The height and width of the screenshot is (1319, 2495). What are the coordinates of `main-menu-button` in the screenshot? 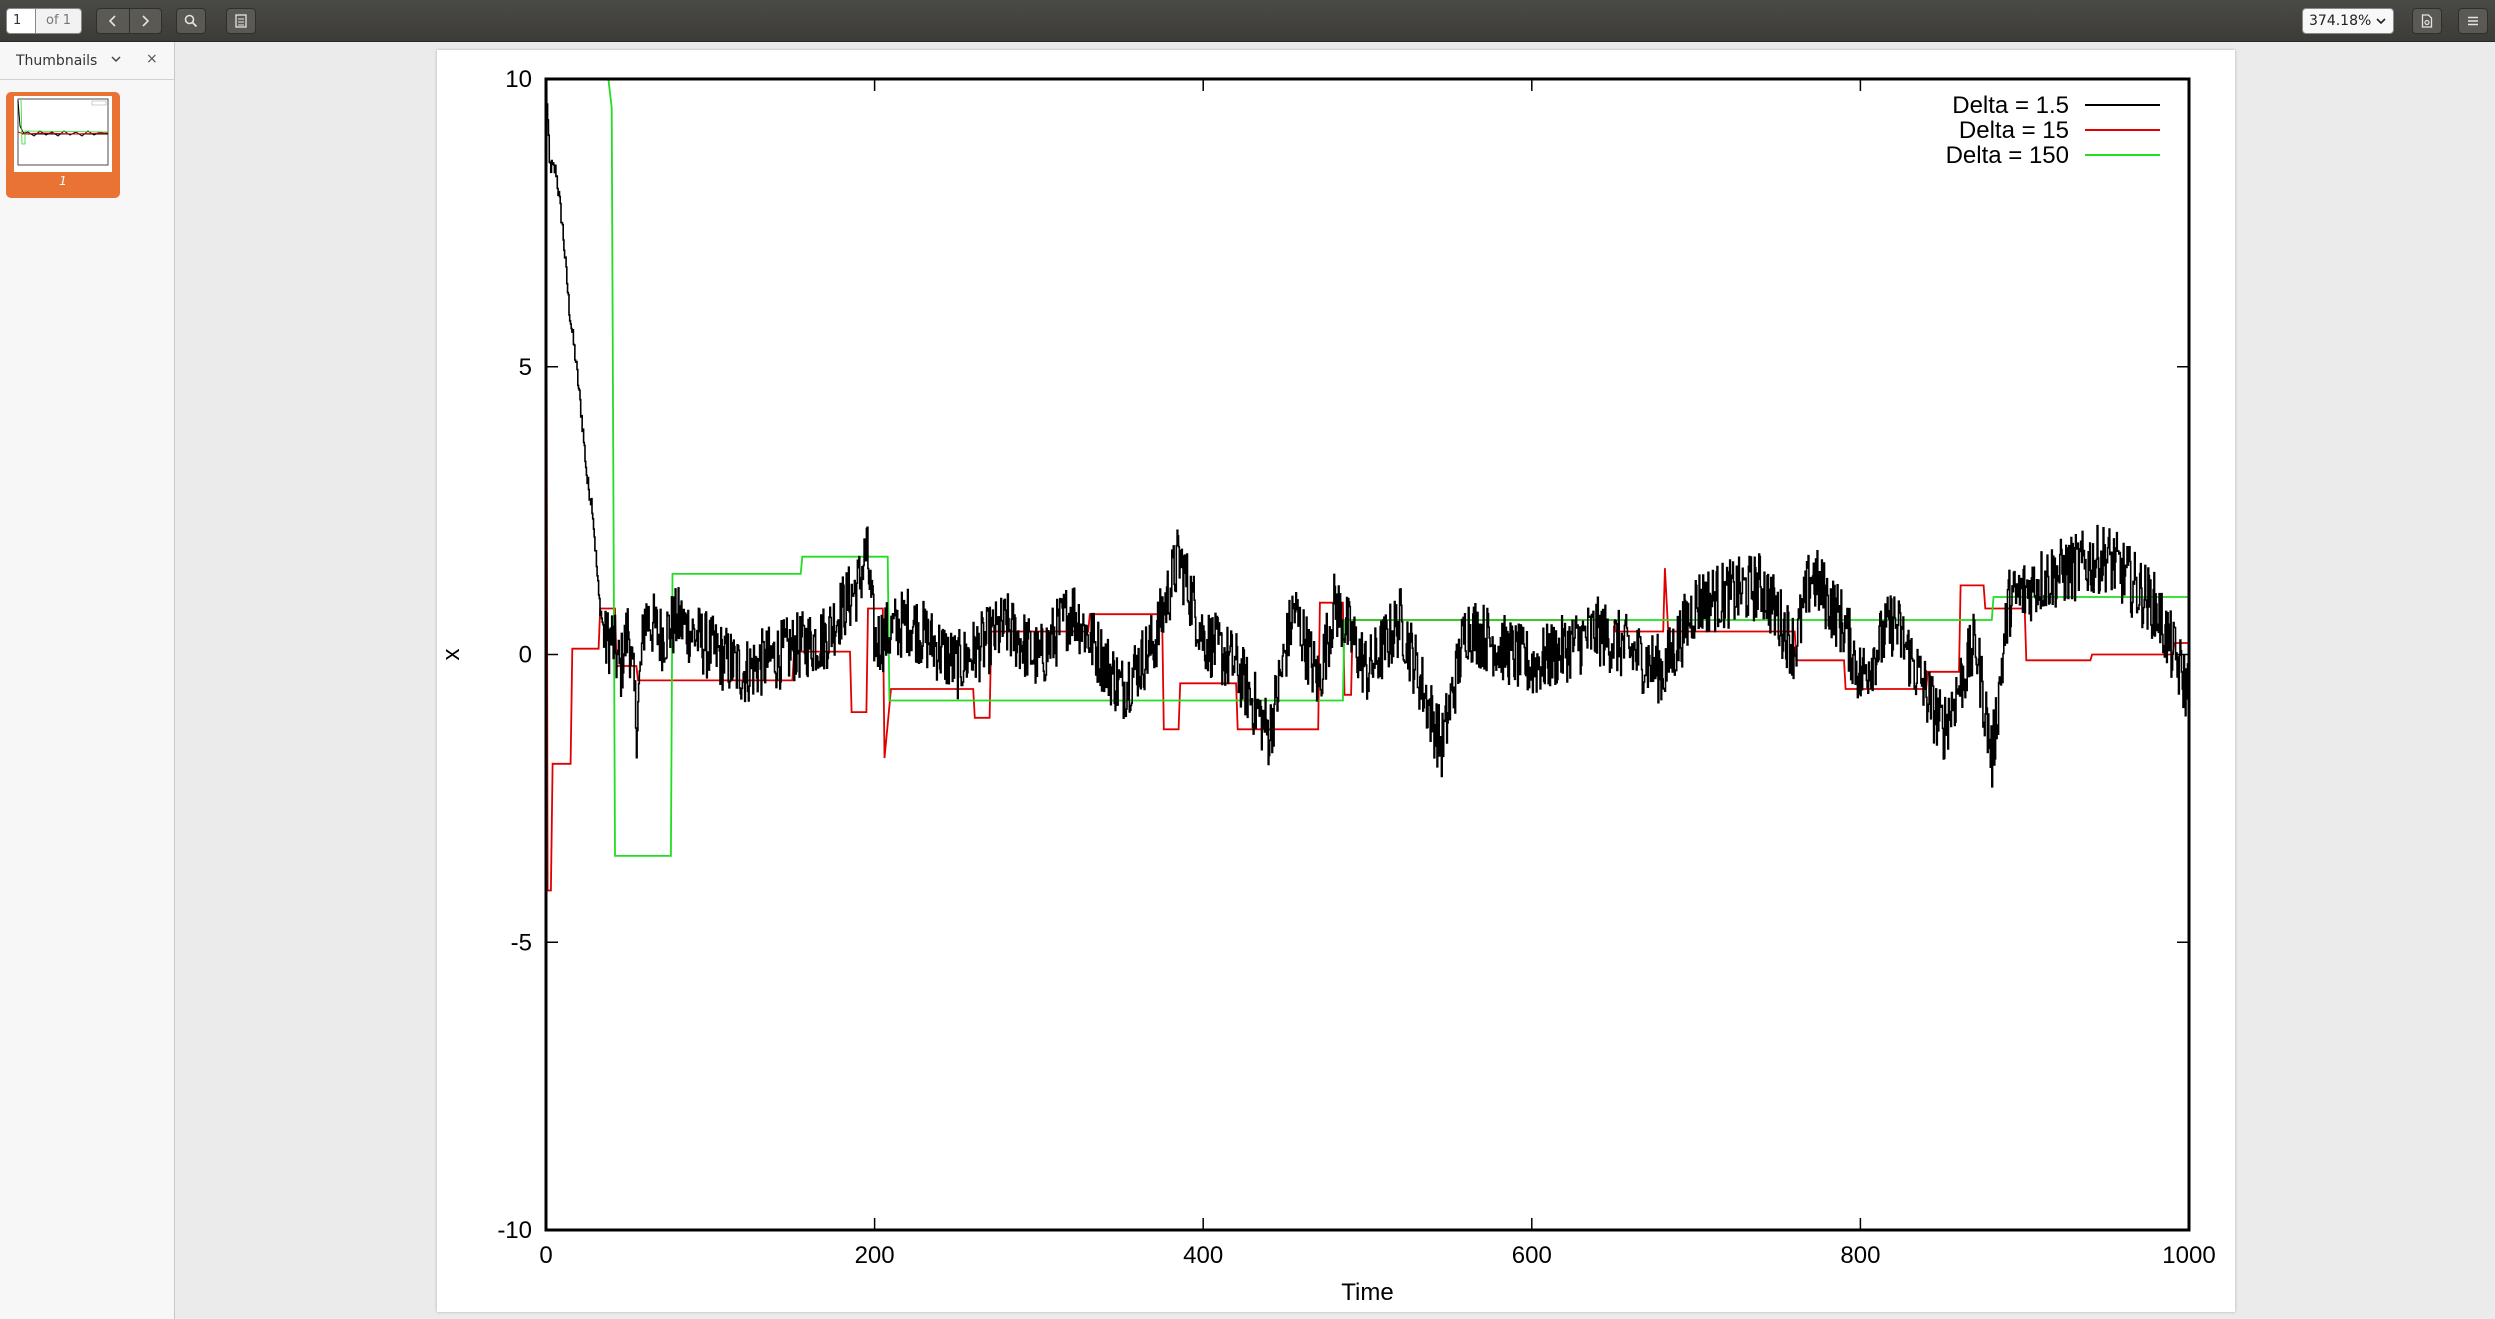 It's located at (2473, 21).